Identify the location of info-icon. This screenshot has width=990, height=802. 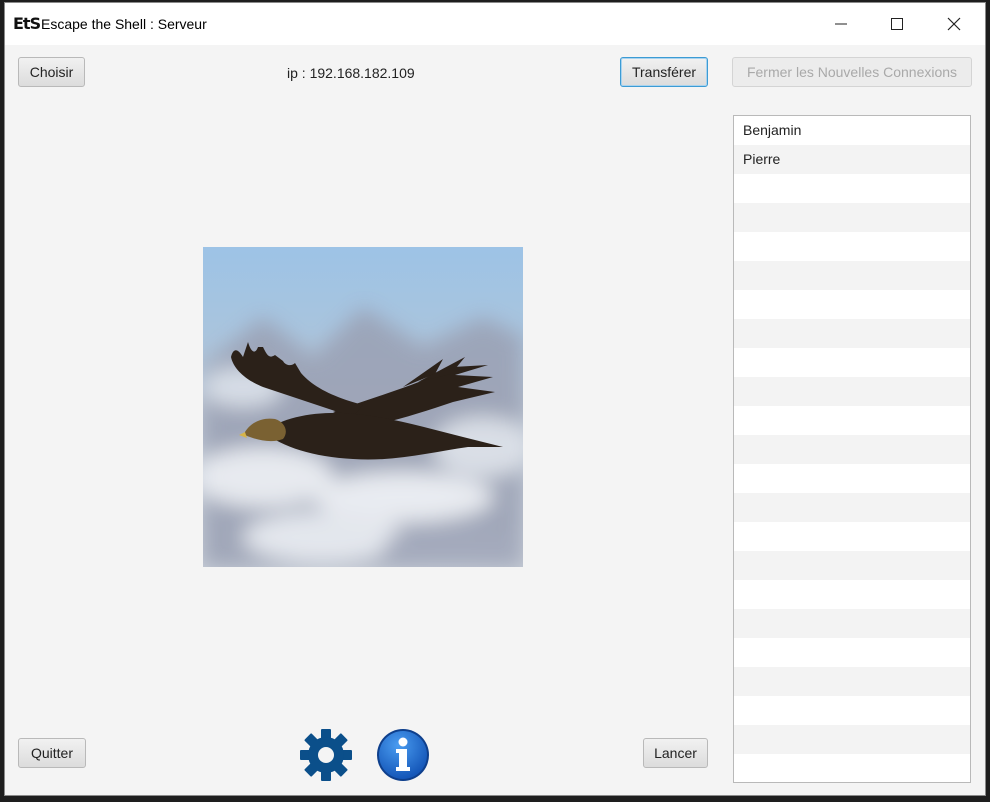
(403, 755).